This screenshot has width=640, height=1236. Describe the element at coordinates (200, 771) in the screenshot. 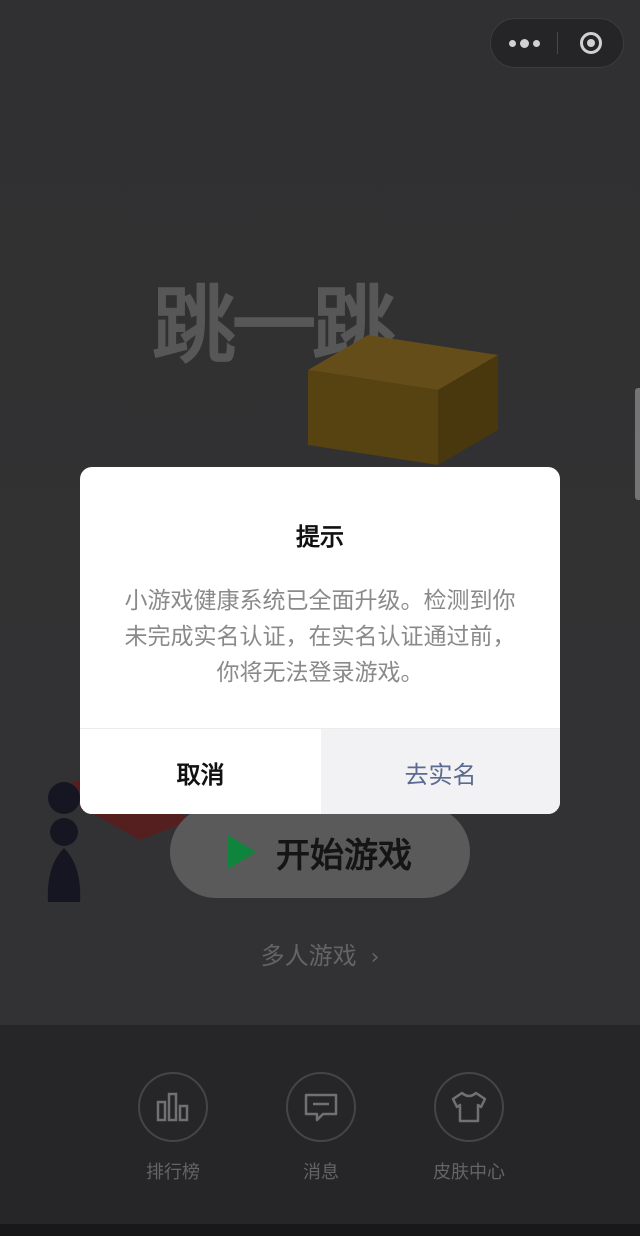

I see `cancel-button: 取消` at that location.